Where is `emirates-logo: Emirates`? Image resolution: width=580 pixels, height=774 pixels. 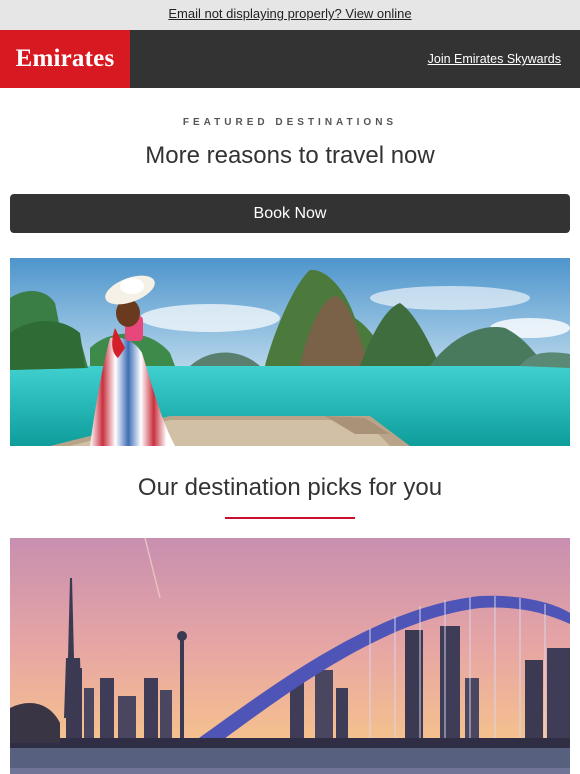 emirates-logo: Emirates is located at coordinates (65, 59).